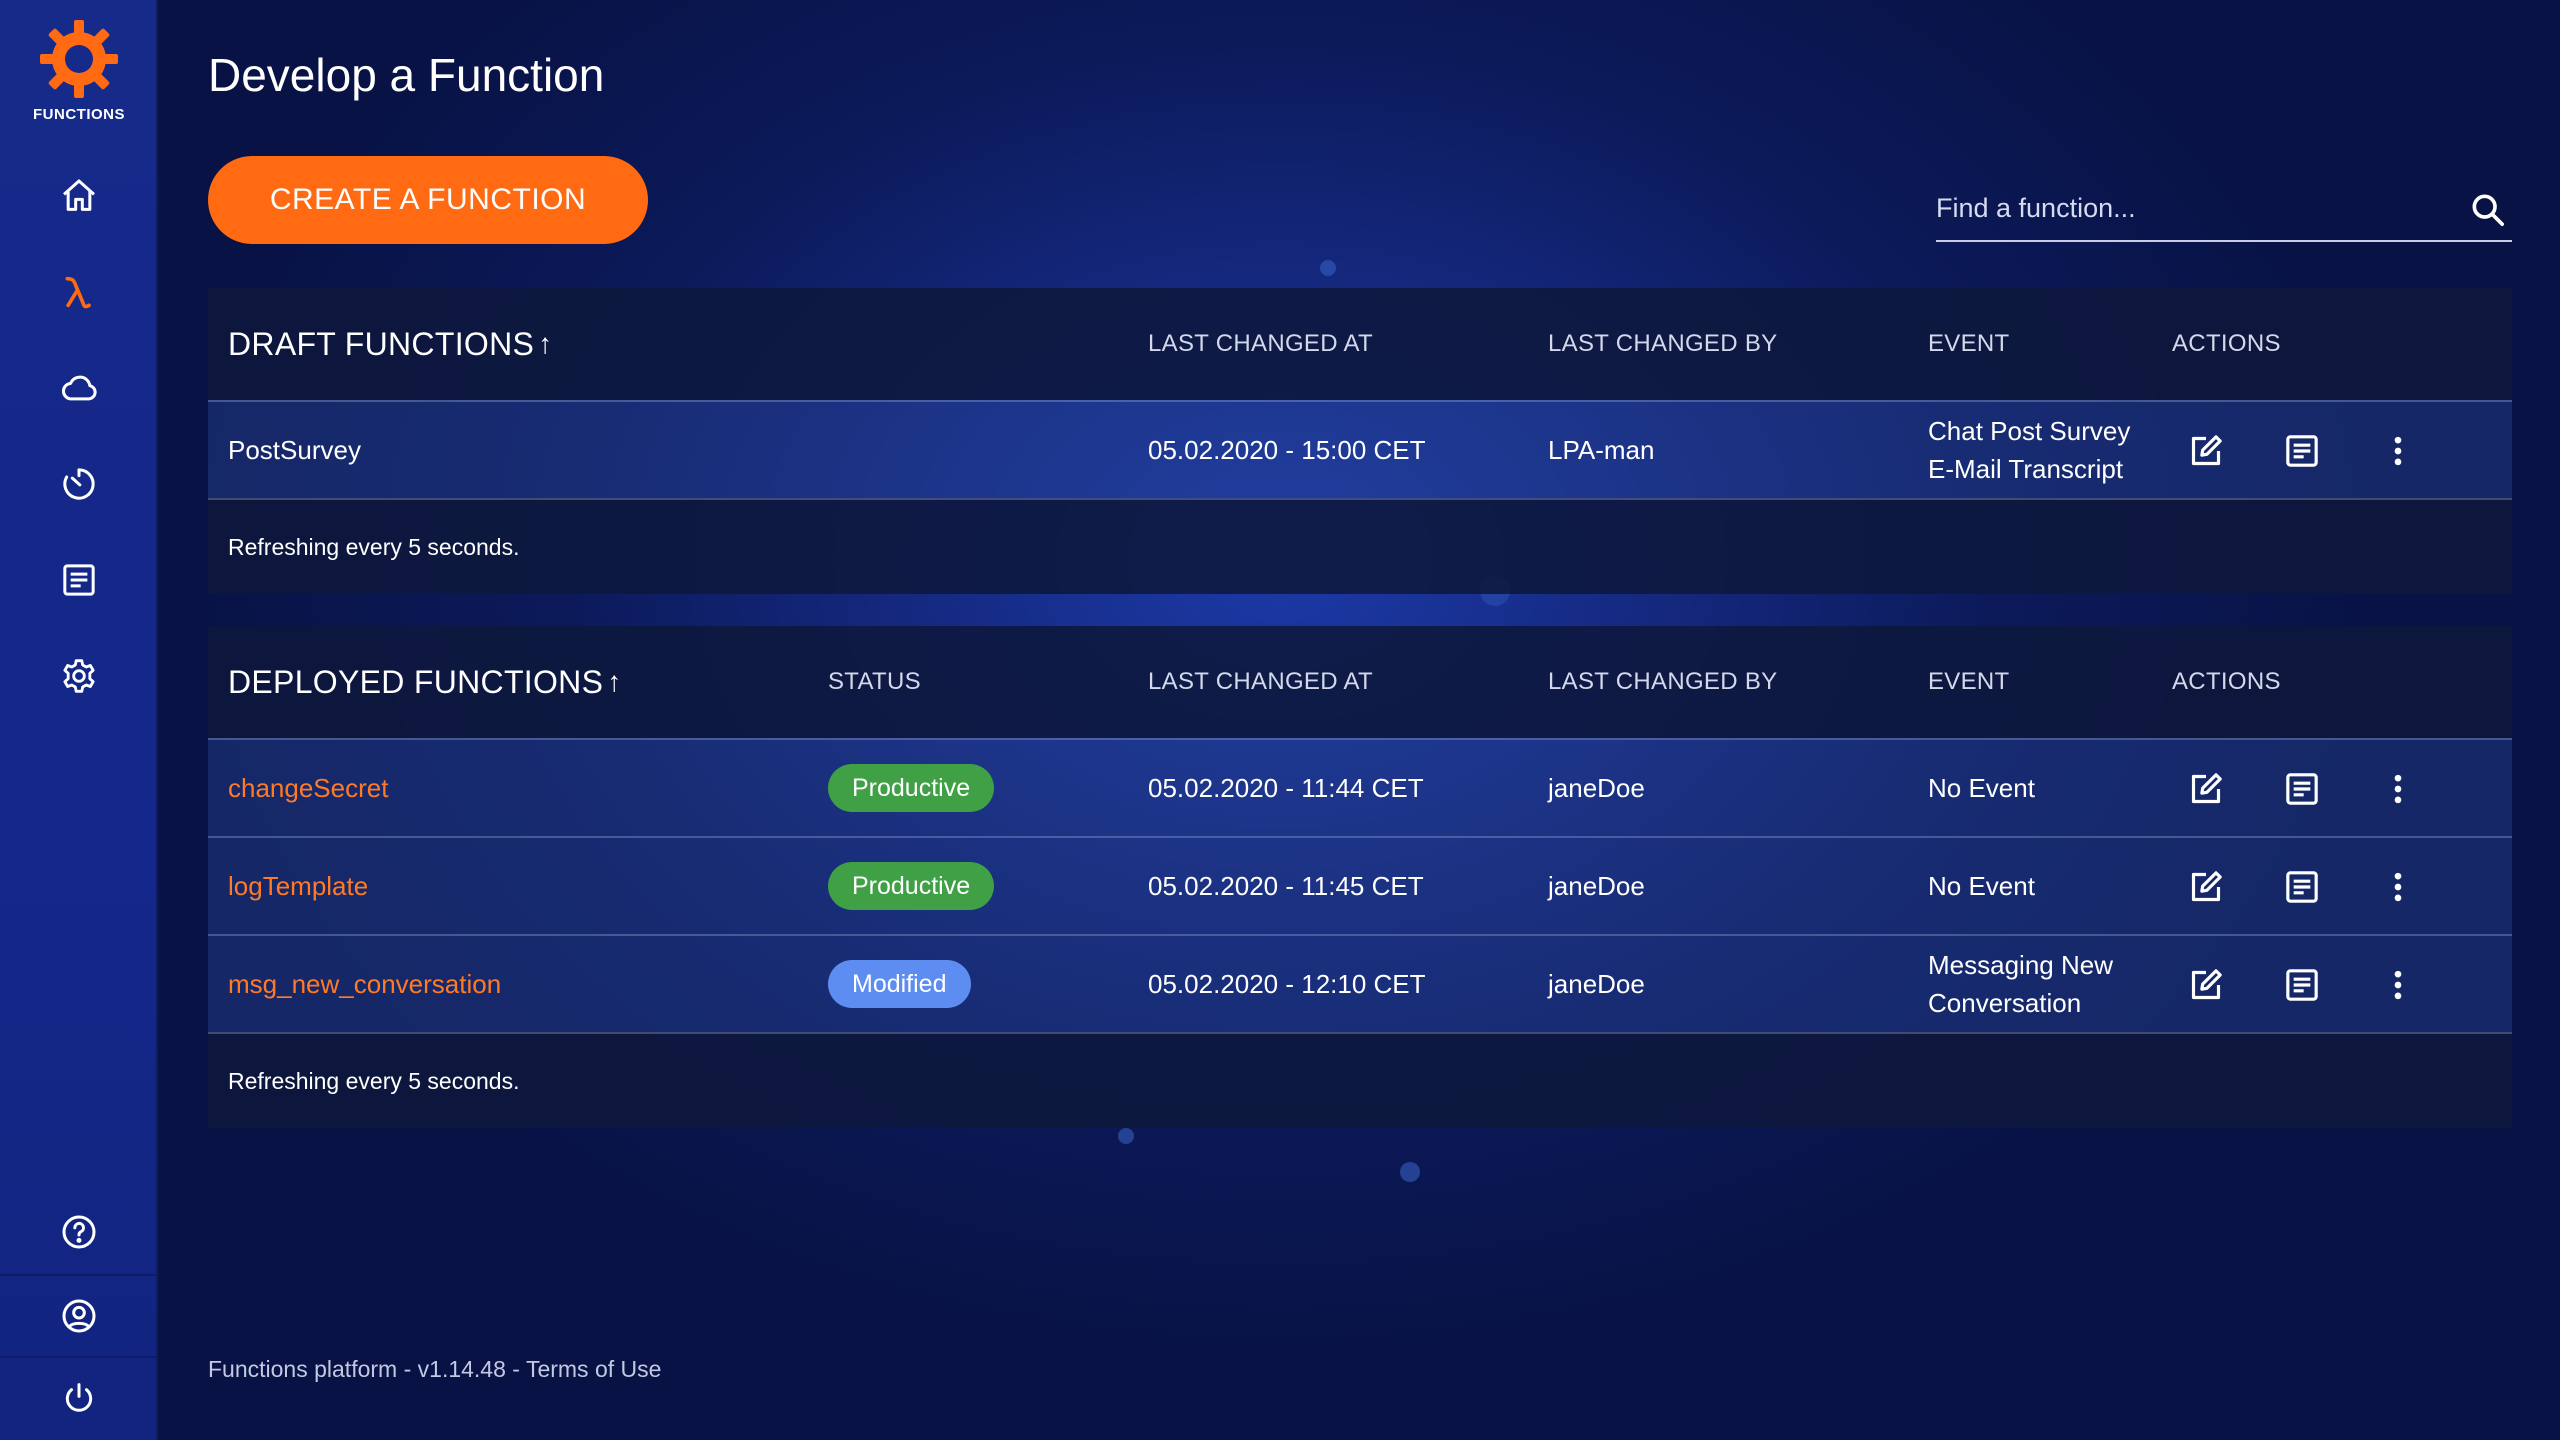 This screenshot has height=1440, width=2560. What do you see at coordinates (1286, 885) in the screenshot?
I see `last-changed-at: 05.02.2020 - 11:45 CET` at bounding box center [1286, 885].